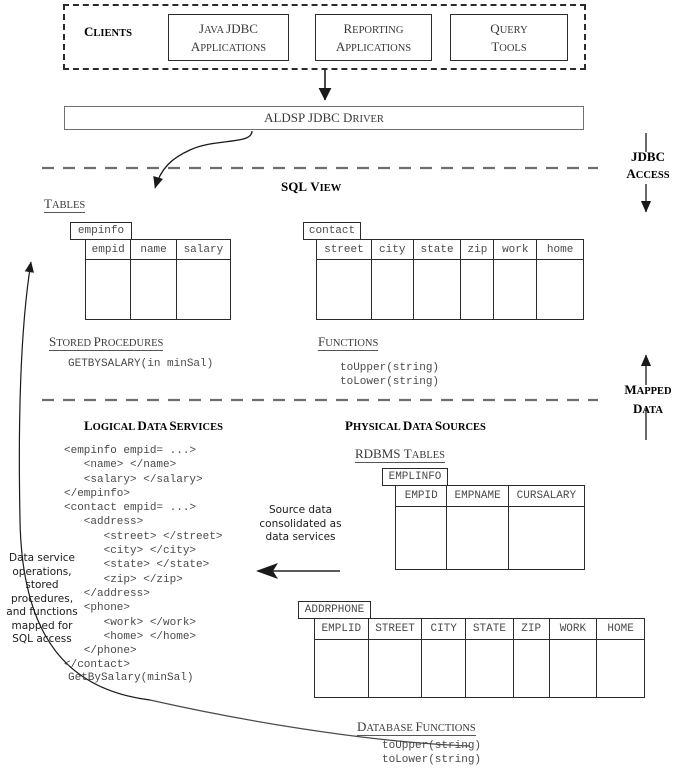 The width and height of the screenshot is (679, 768). I want to click on xml-line: <work> </work>, so click(130, 622).